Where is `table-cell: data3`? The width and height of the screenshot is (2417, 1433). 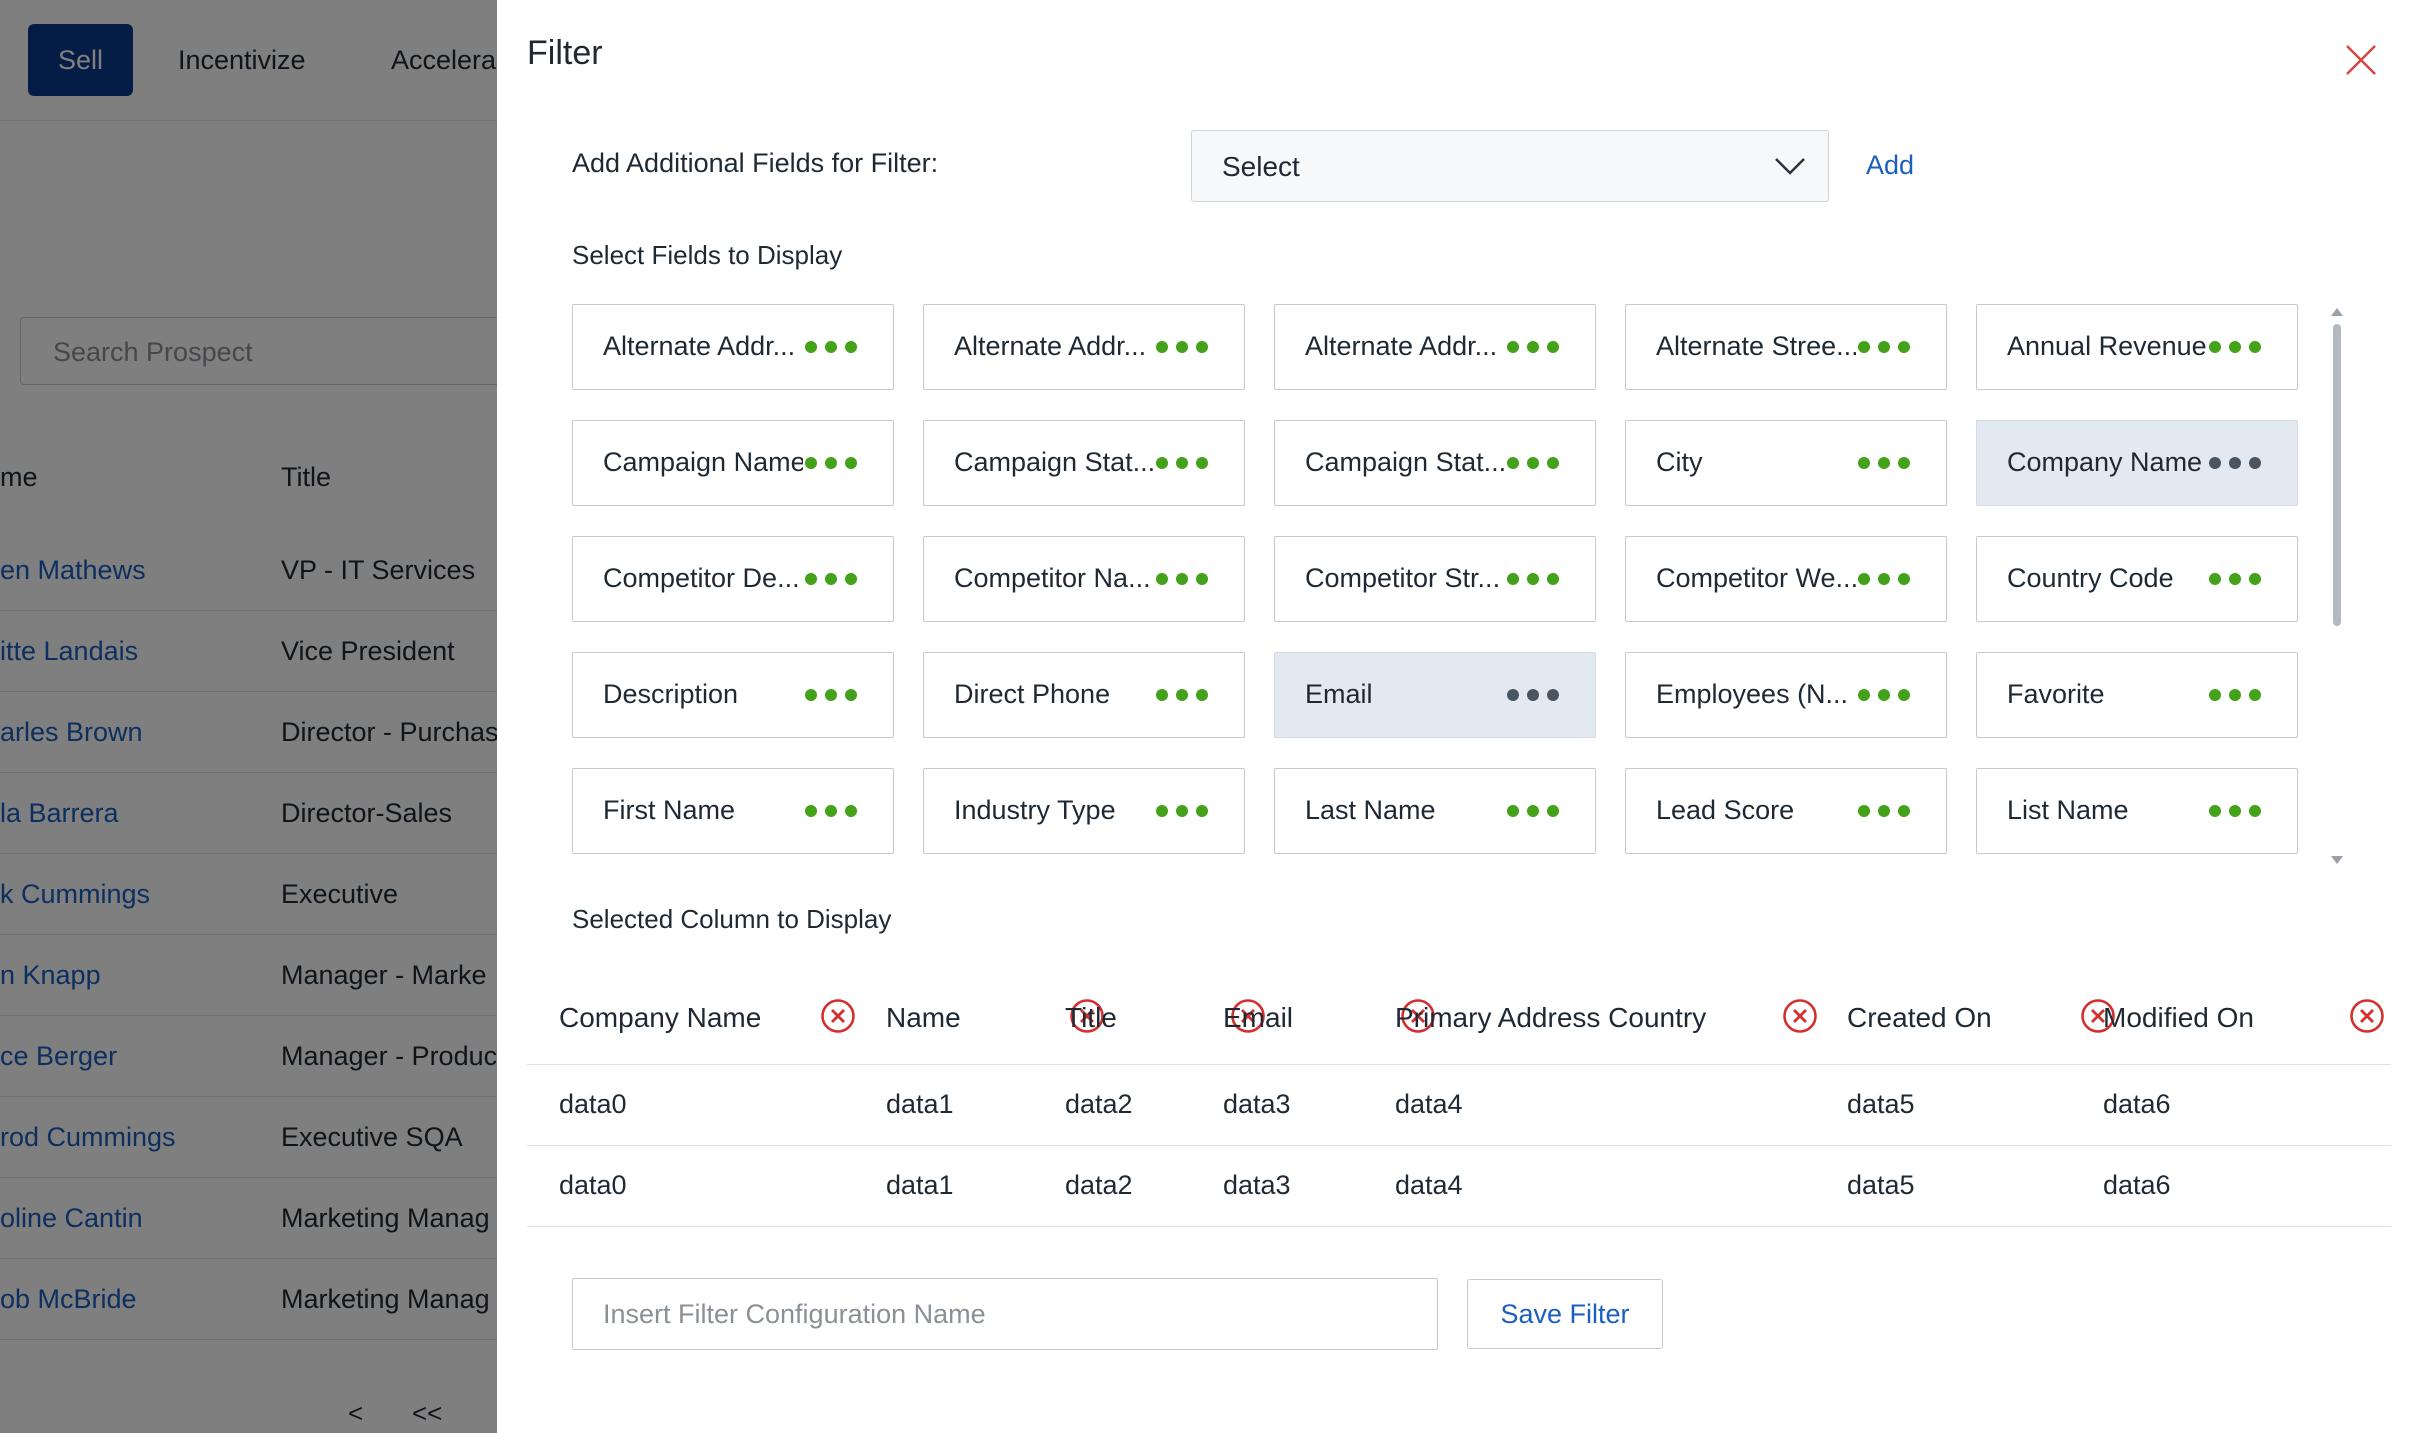
table-cell: data3 is located at coordinates (1257, 1185).